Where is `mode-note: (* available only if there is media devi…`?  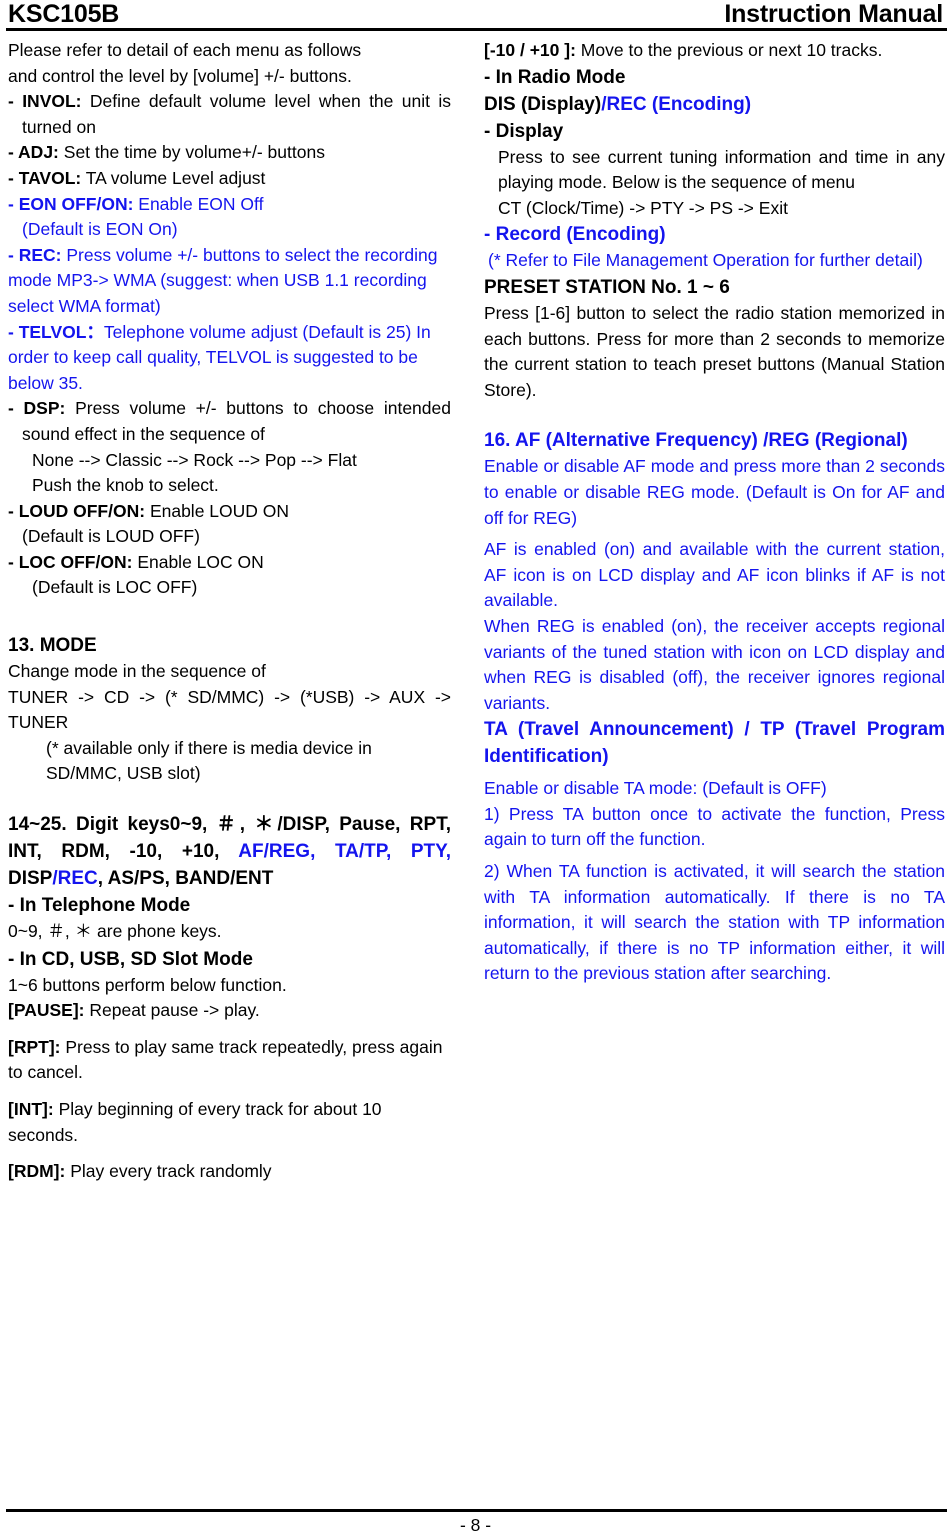 mode-note: (* available only if there is media devi… is located at coordinates (209, 760).